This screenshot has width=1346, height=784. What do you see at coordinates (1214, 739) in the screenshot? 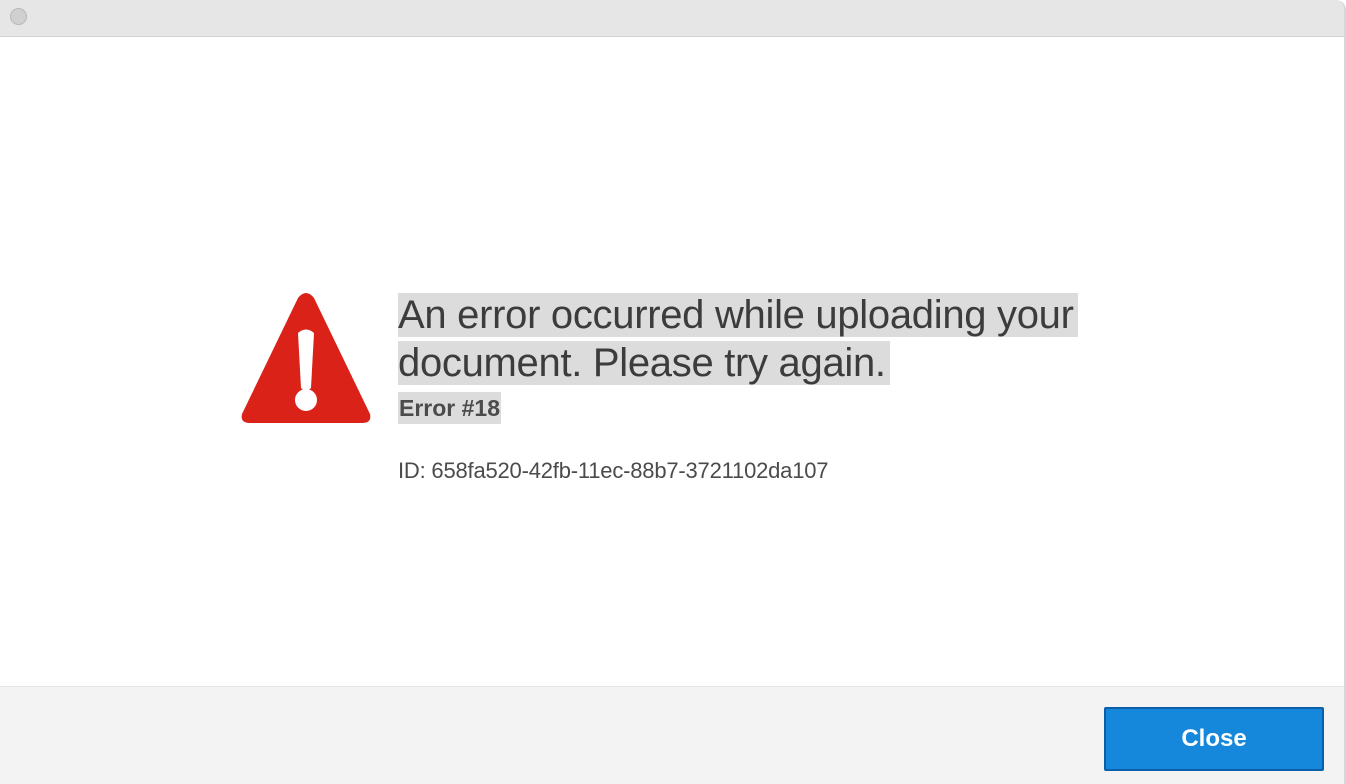
I see `close-button: Close` at bounding box center [1214, 739].